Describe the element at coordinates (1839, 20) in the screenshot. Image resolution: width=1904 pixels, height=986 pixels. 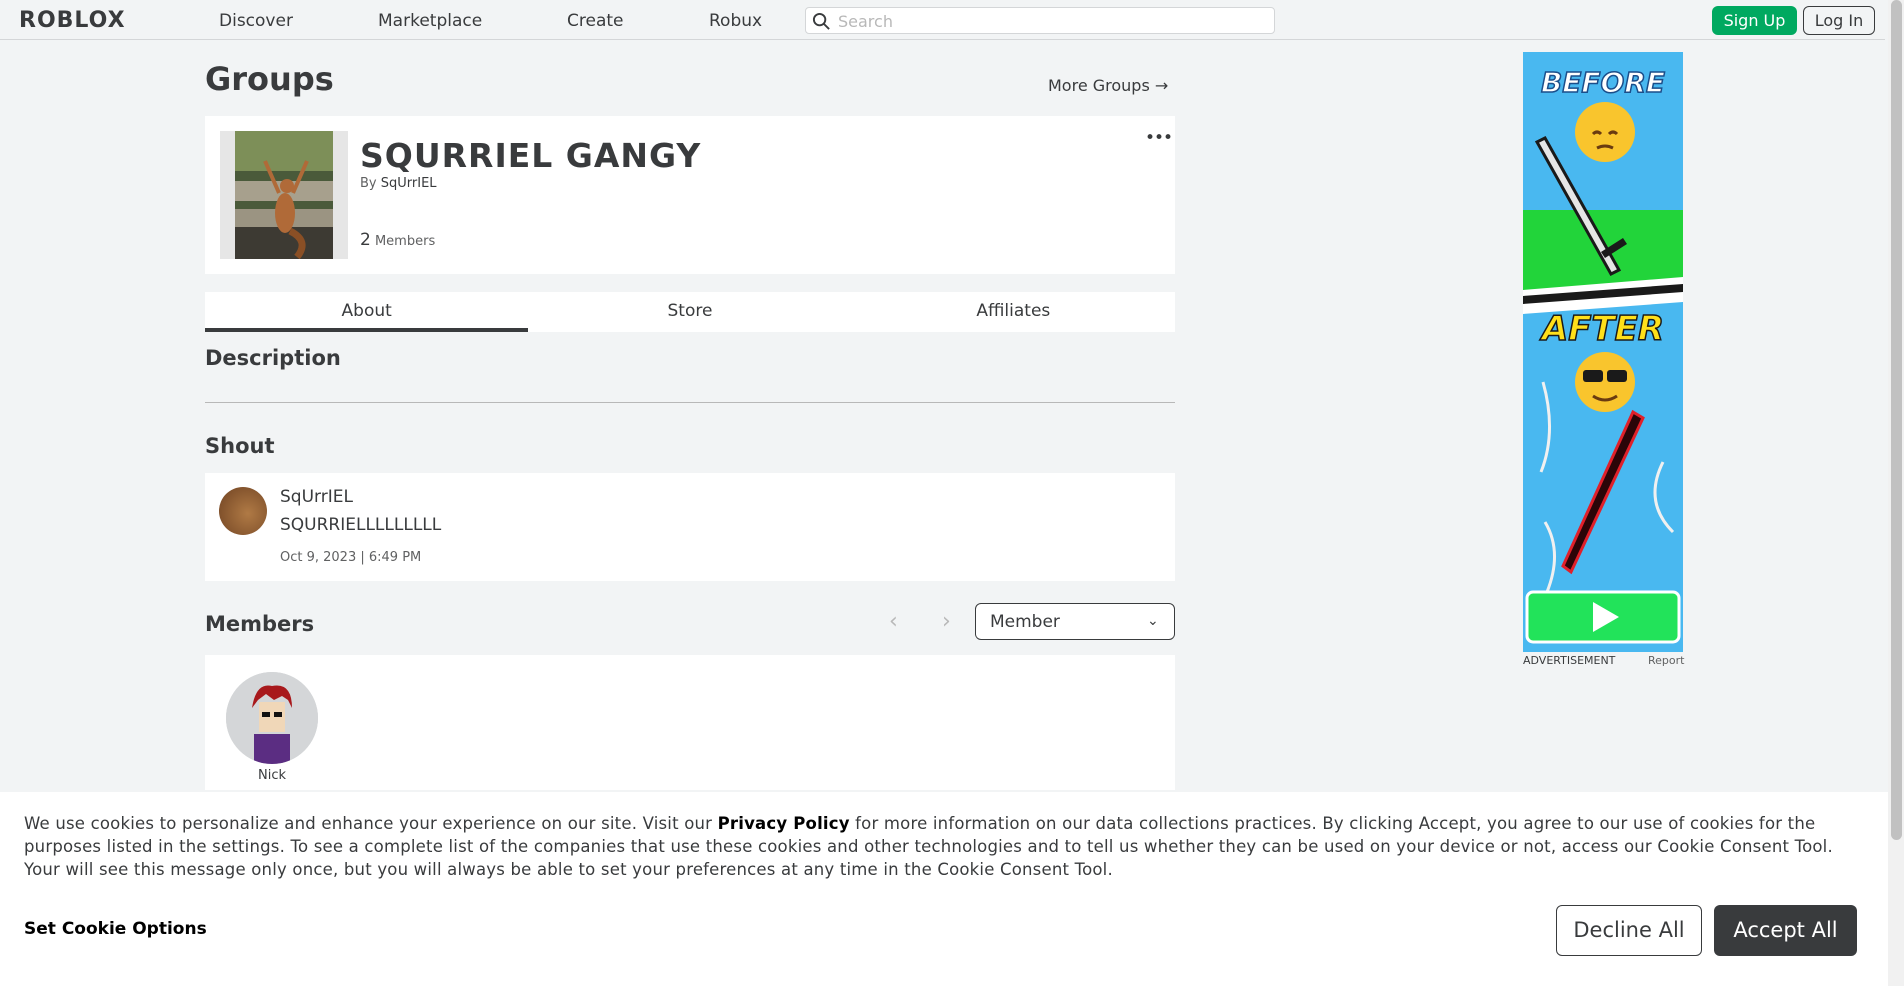
I see `log-in-button: Log In` at that location.